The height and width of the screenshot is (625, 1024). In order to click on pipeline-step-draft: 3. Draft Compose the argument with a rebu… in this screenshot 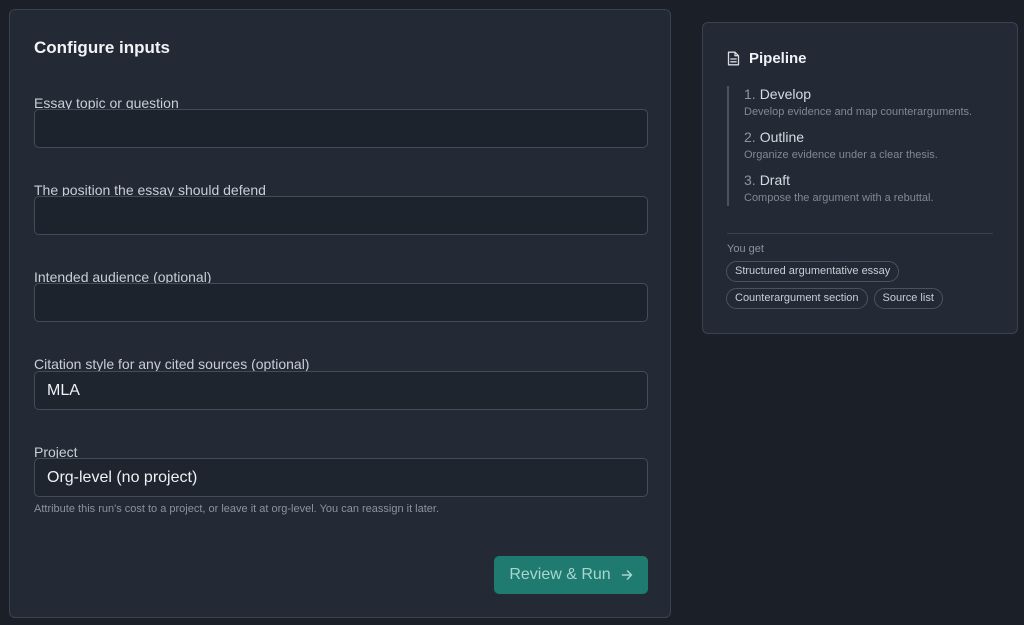, I will do `click(868, 189)`.